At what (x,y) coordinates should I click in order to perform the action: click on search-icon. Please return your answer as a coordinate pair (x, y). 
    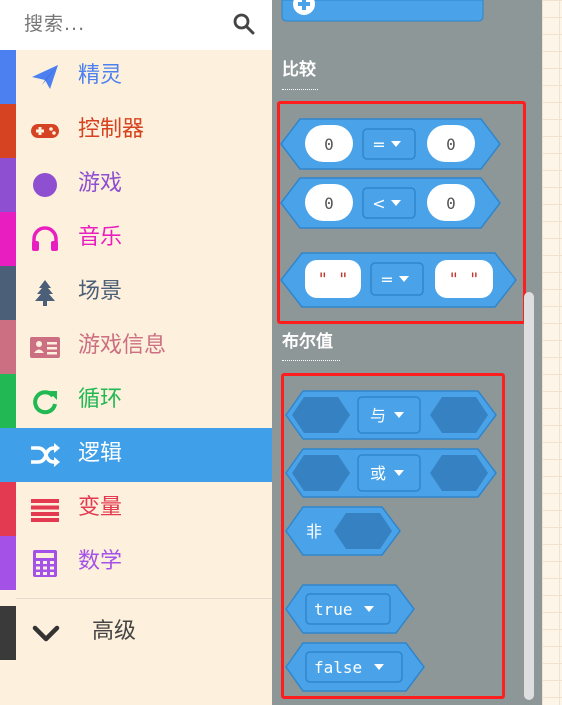
    Looking at the image, I should click on (244, 24).